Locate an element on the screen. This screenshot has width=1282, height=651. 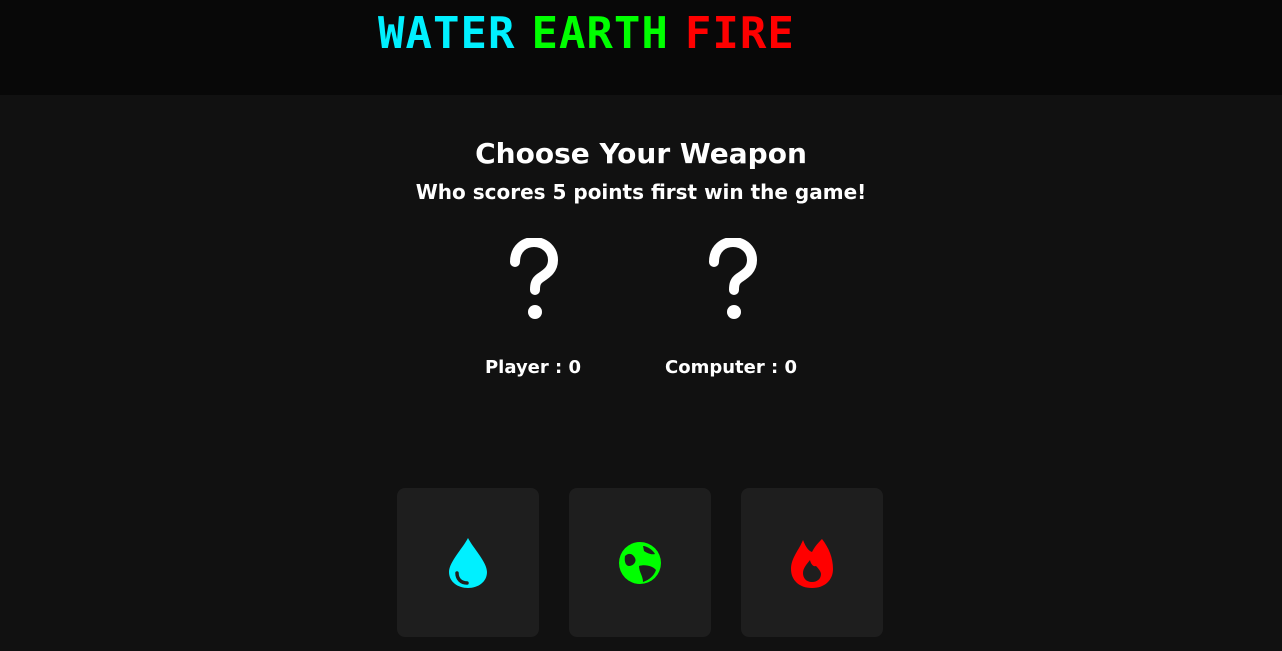
logo-word-water: WATER is located at coordinates (447, 33).